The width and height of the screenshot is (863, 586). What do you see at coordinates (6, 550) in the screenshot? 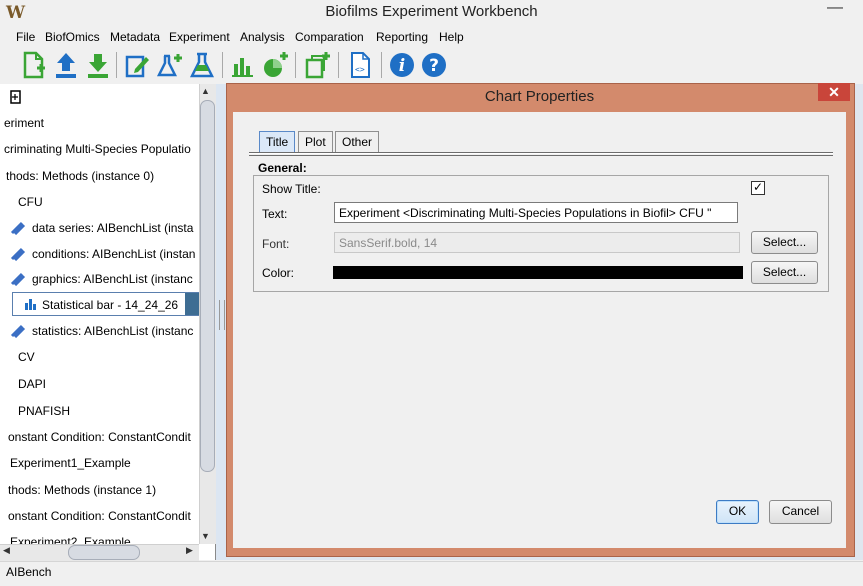
I see `scroll-left-icon: ◀` at bounding box center [6, 550].